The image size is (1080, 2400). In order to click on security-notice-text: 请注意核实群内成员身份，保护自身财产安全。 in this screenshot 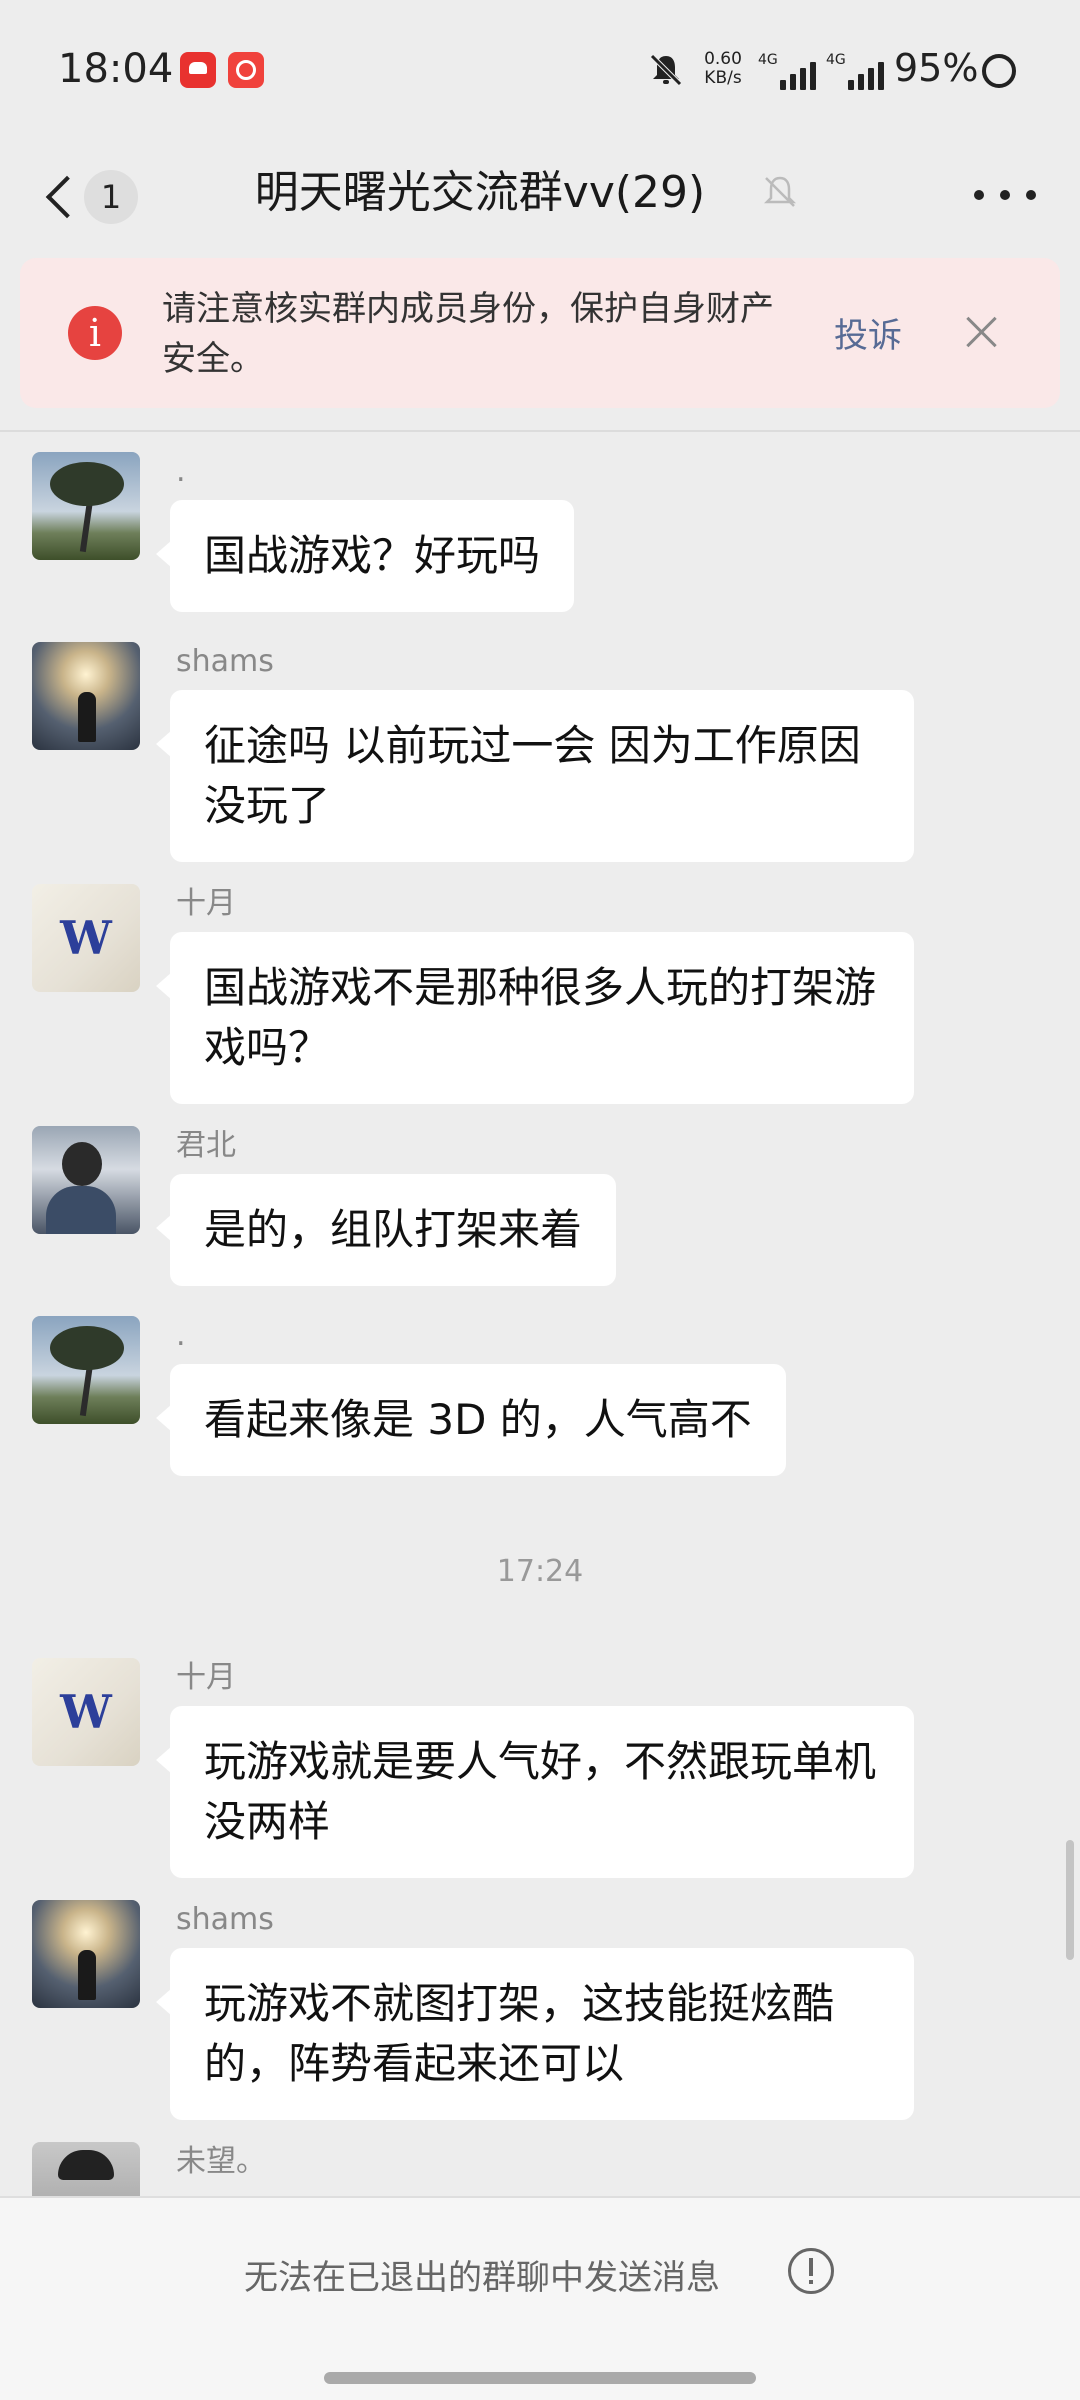, I will do `click(468, 334)`.